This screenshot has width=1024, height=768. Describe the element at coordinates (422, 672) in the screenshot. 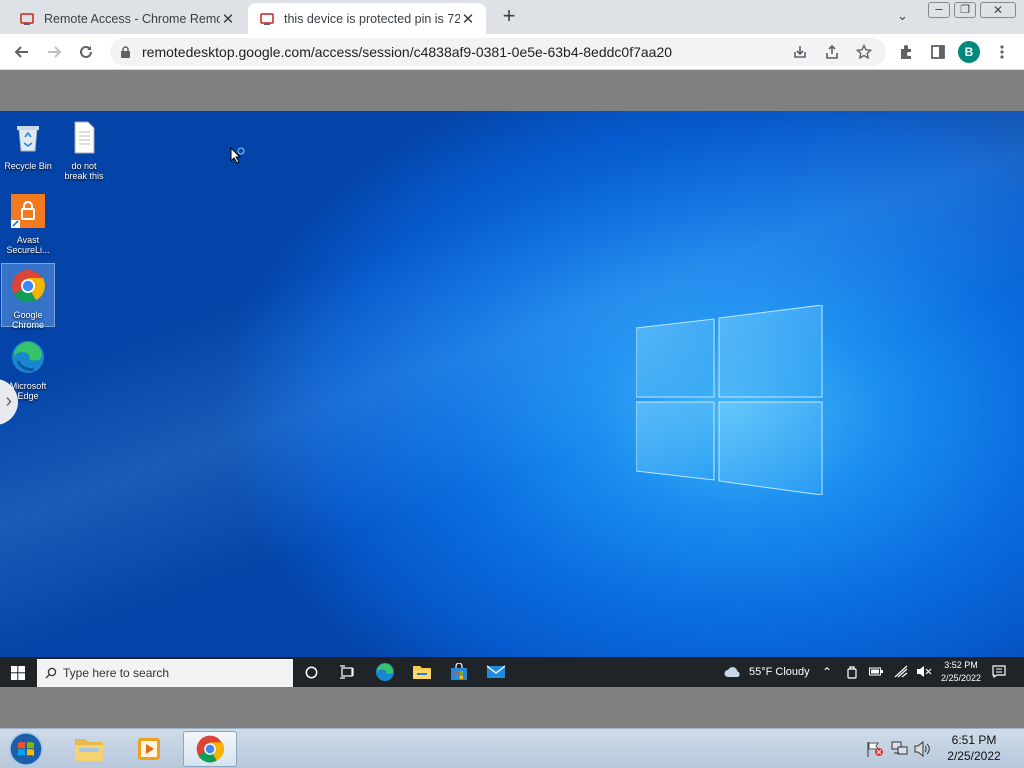

I see `file-explorer-icon` at that location.